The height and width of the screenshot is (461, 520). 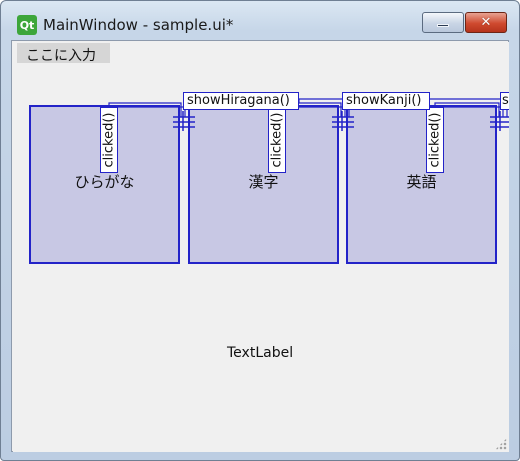 I want to click on signal-clicked-2: clicked(), so click(x=277, y=140).